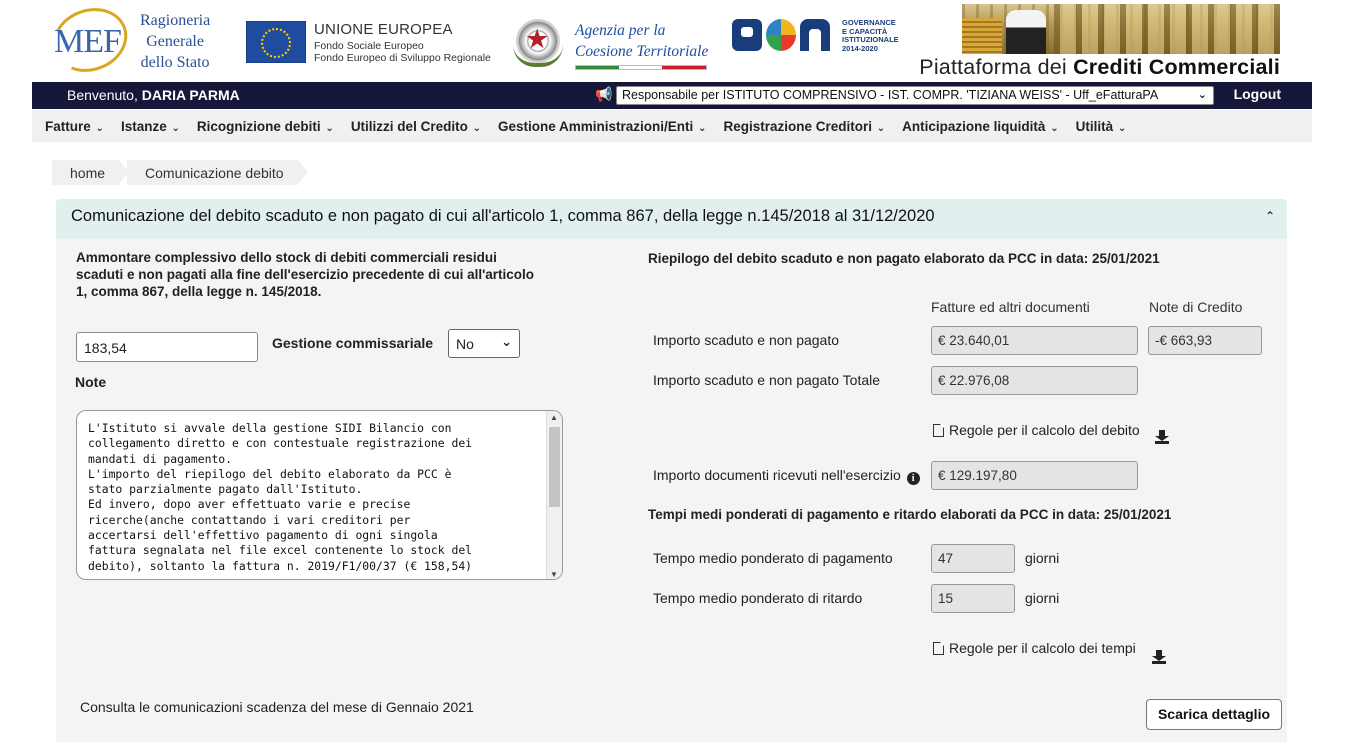  I want to click on menu-gestione-amministrazioni: Gestione Amministrazioni/Enti ⌄, so click(610, 122).